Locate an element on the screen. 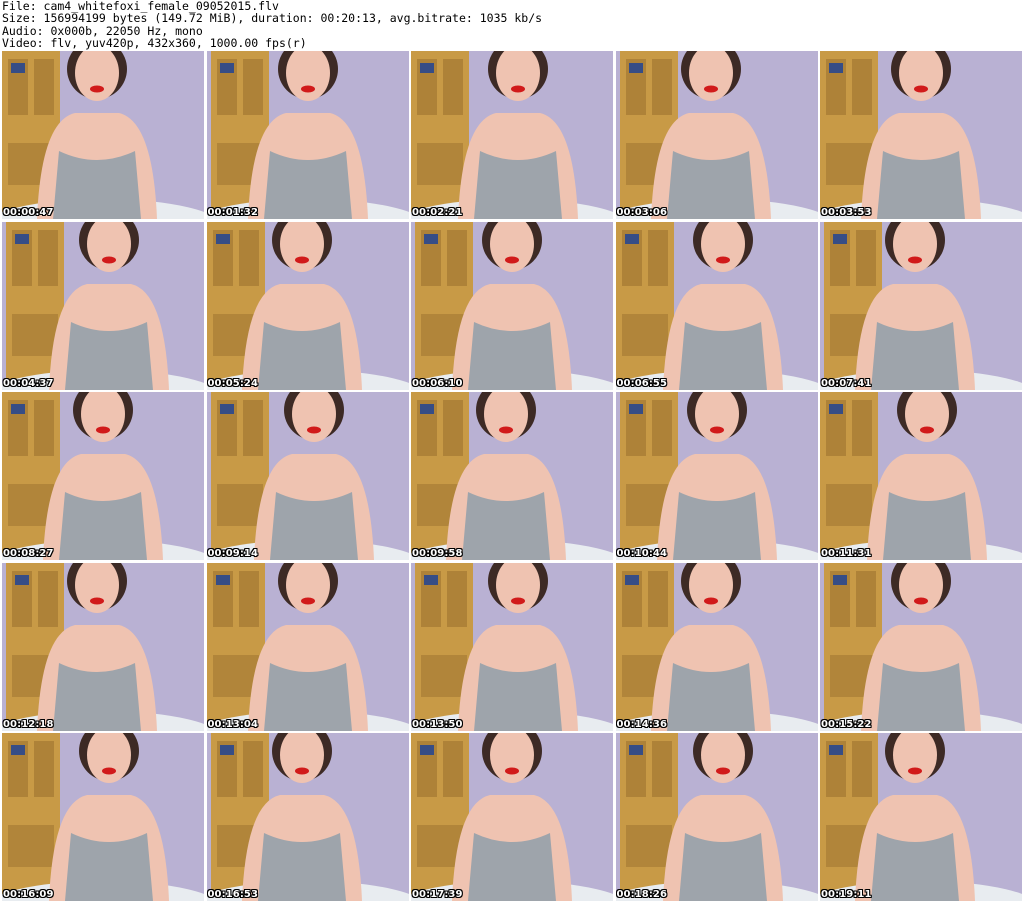  video-thumbnail: 00:19:11 is located at coordinates (921, 817).